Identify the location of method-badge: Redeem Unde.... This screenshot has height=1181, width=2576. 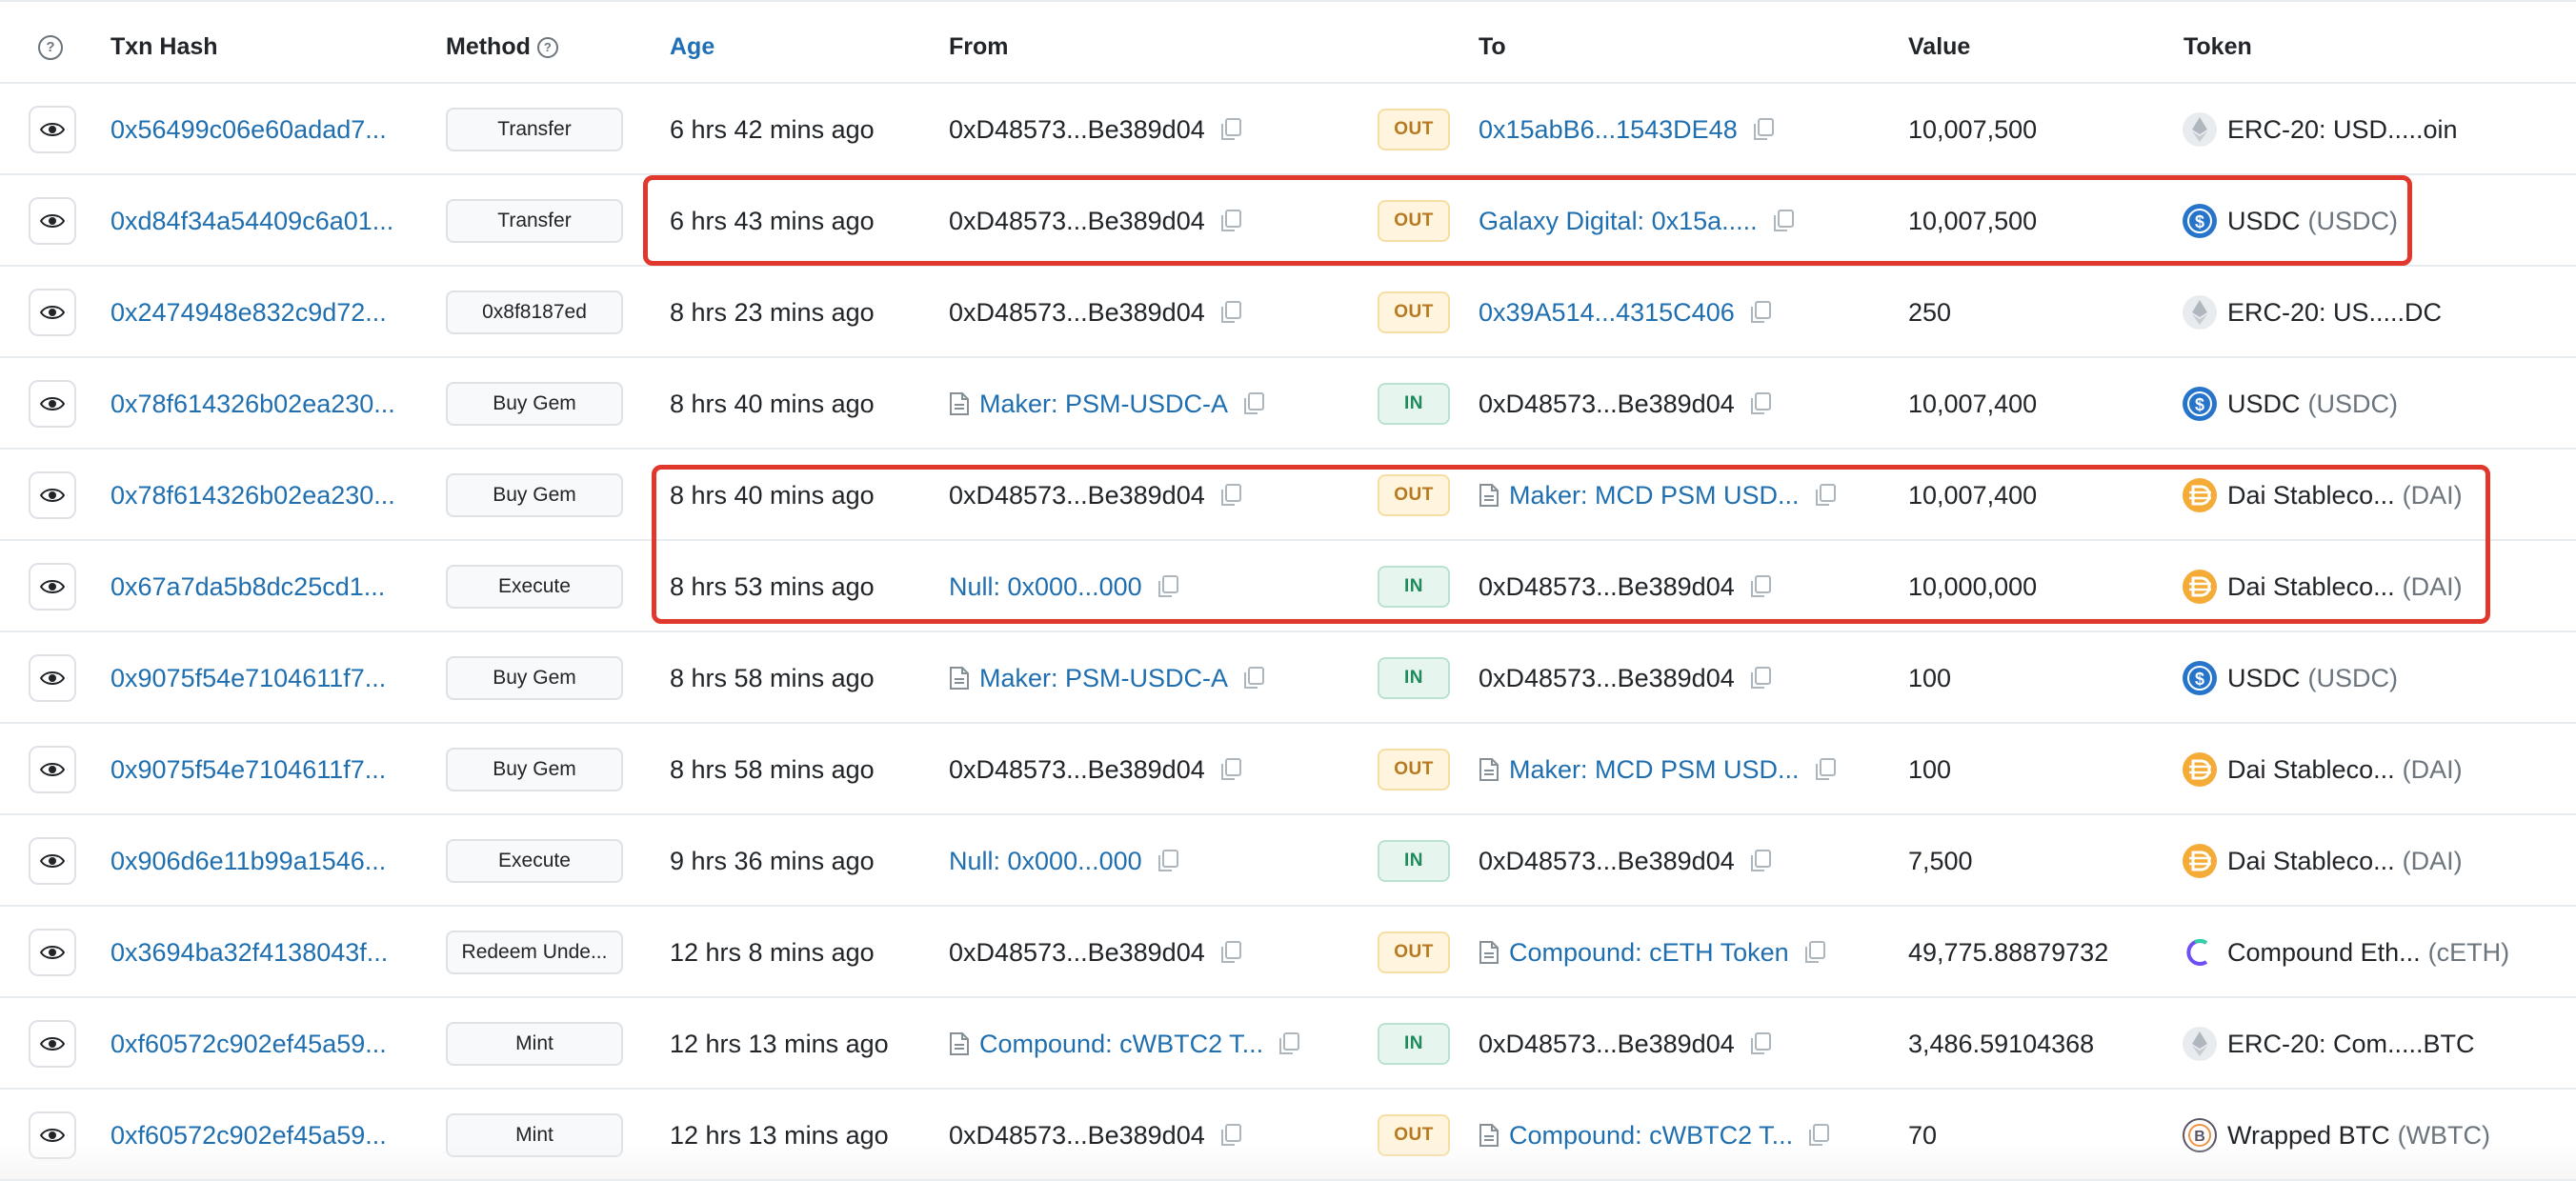
(534, 952).